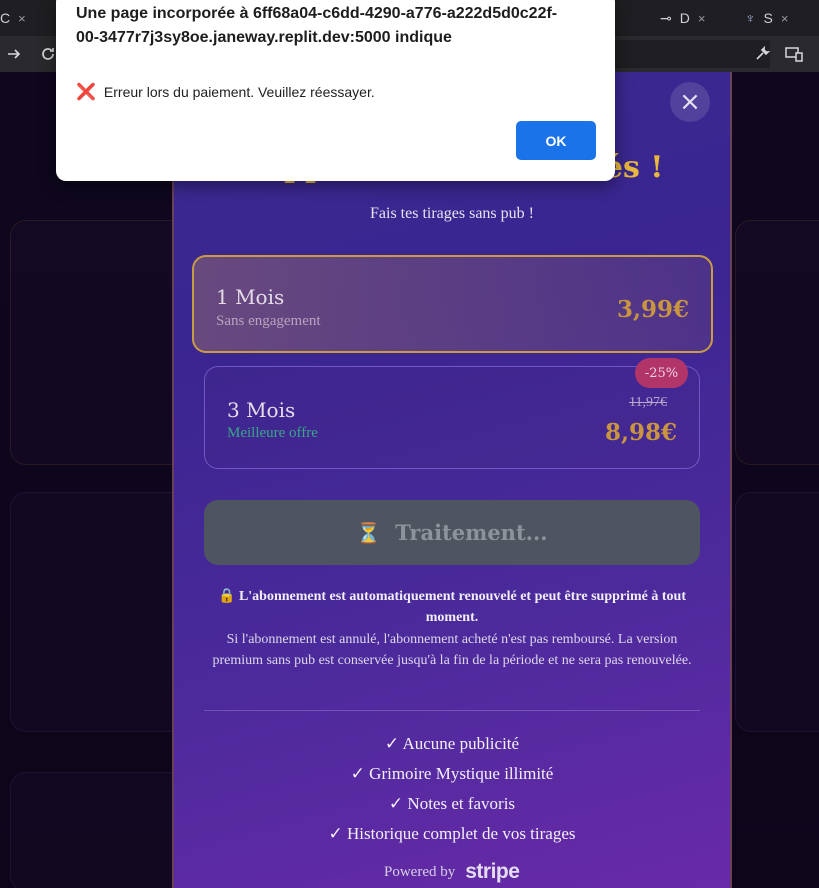 The image size is (819, 888). Describe the element at coordinates (666, 17) in the screenshot. I see `link-icon: ⊸` at that location.